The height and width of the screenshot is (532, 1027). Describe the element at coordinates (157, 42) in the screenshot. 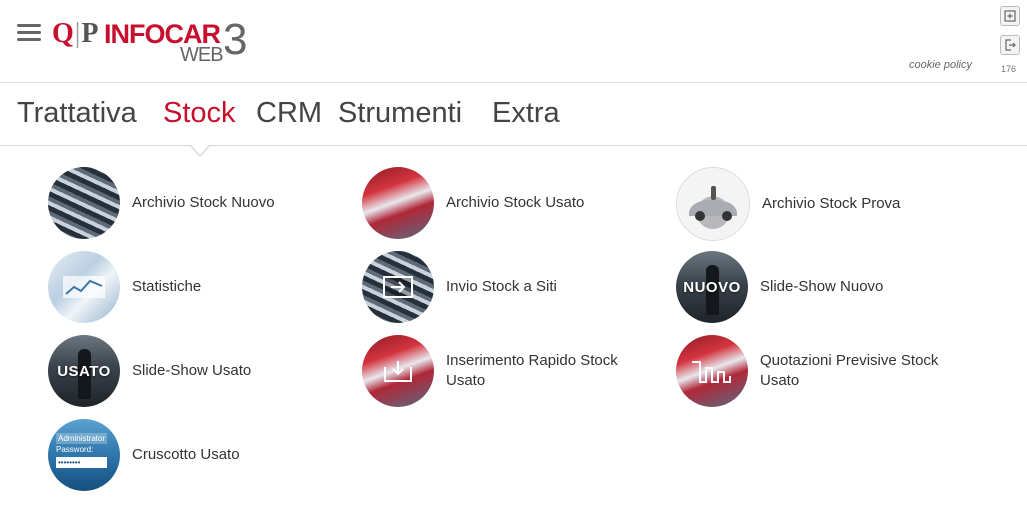

I see `infocar-web3-logo: Q|P INFOCAR WEB 3` at that location.